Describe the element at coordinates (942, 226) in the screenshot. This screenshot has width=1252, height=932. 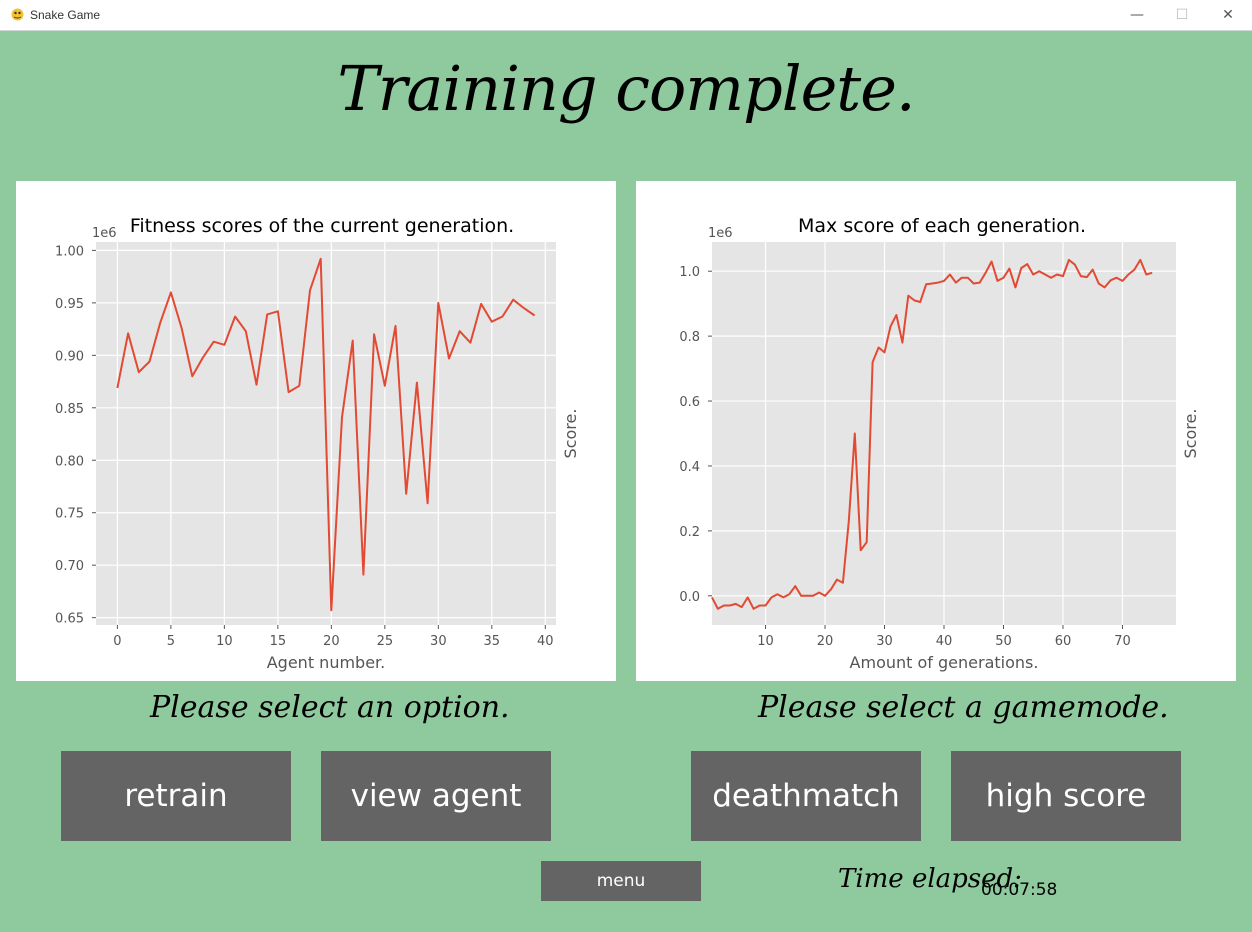
I see `chart-title: Max score of each generation.` at that location.